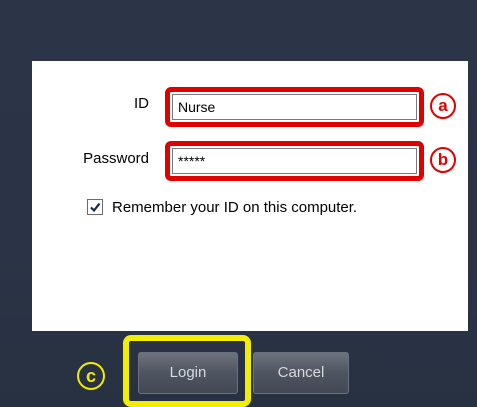 The image size is (477, 407). I want to click on id-label: ID, so click(141, 103).